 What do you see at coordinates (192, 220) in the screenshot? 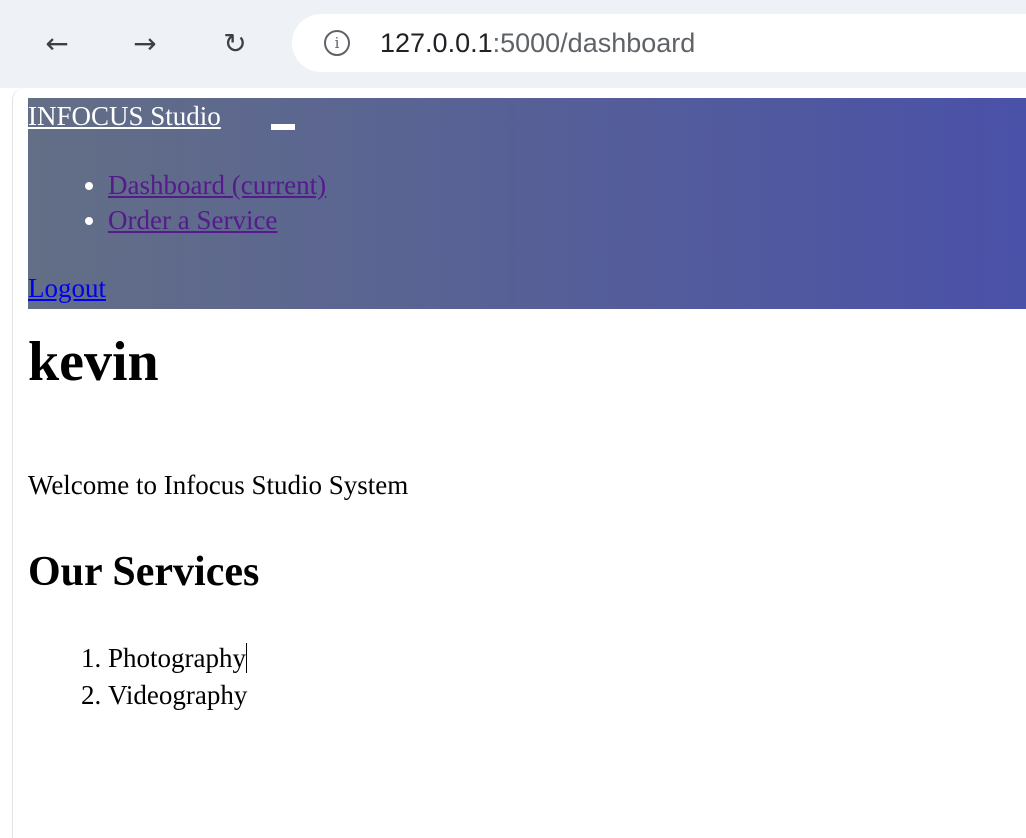
I see `order-service-link: Order a Service` at bounding box center [192, 220].